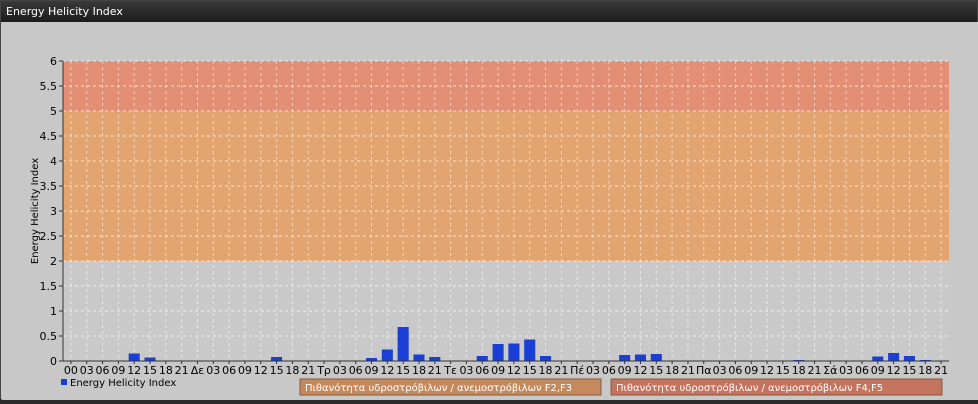 The width and height of the screenshot is (978, 404). Describe the element at coordinates (49, 186) in the screenshot. I see `y-tick-label: 3.5` at that location.